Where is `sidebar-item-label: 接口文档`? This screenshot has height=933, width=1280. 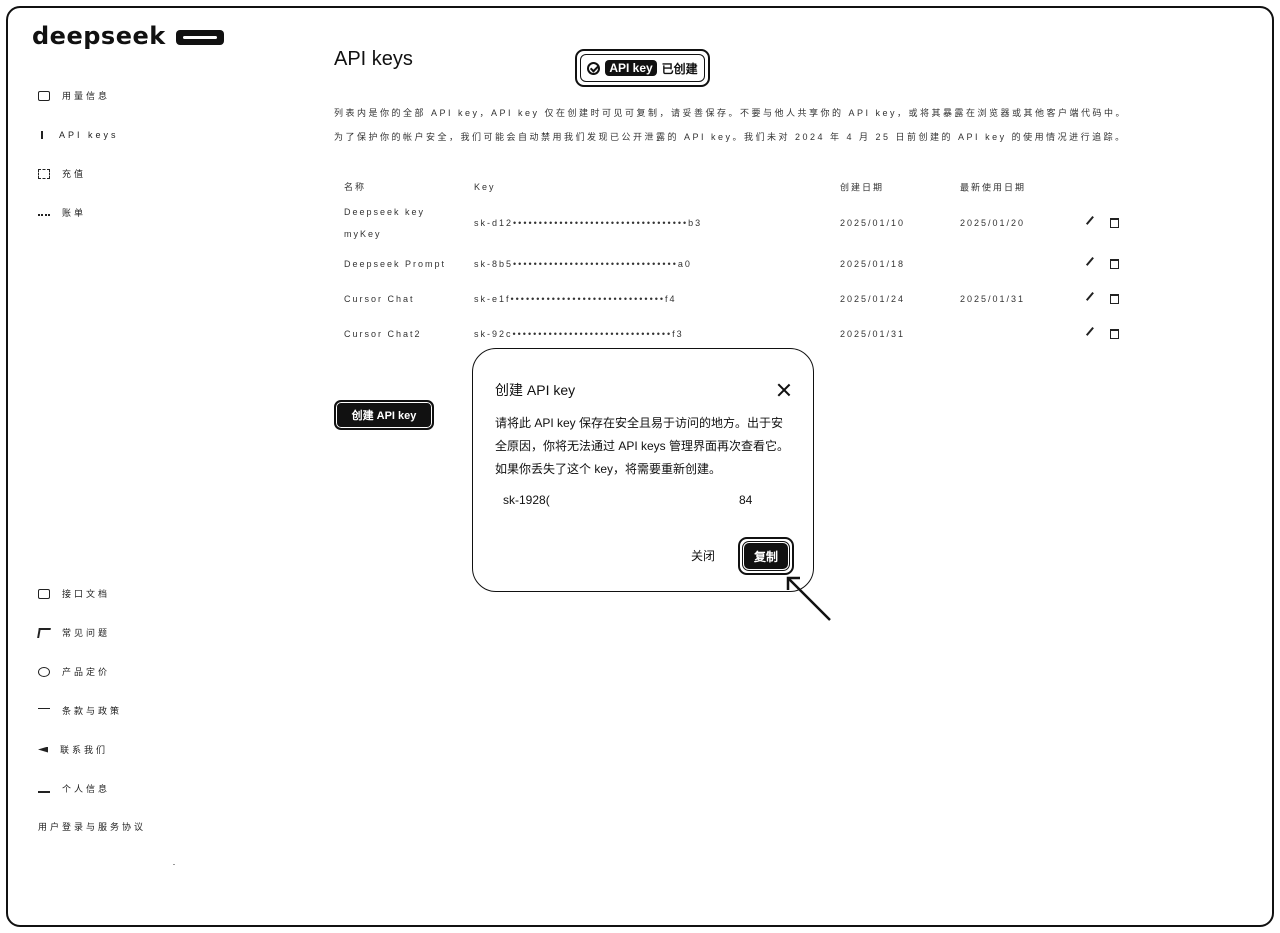 sidebar-item-label: 接口文档 is located at coordinates (86, 594).